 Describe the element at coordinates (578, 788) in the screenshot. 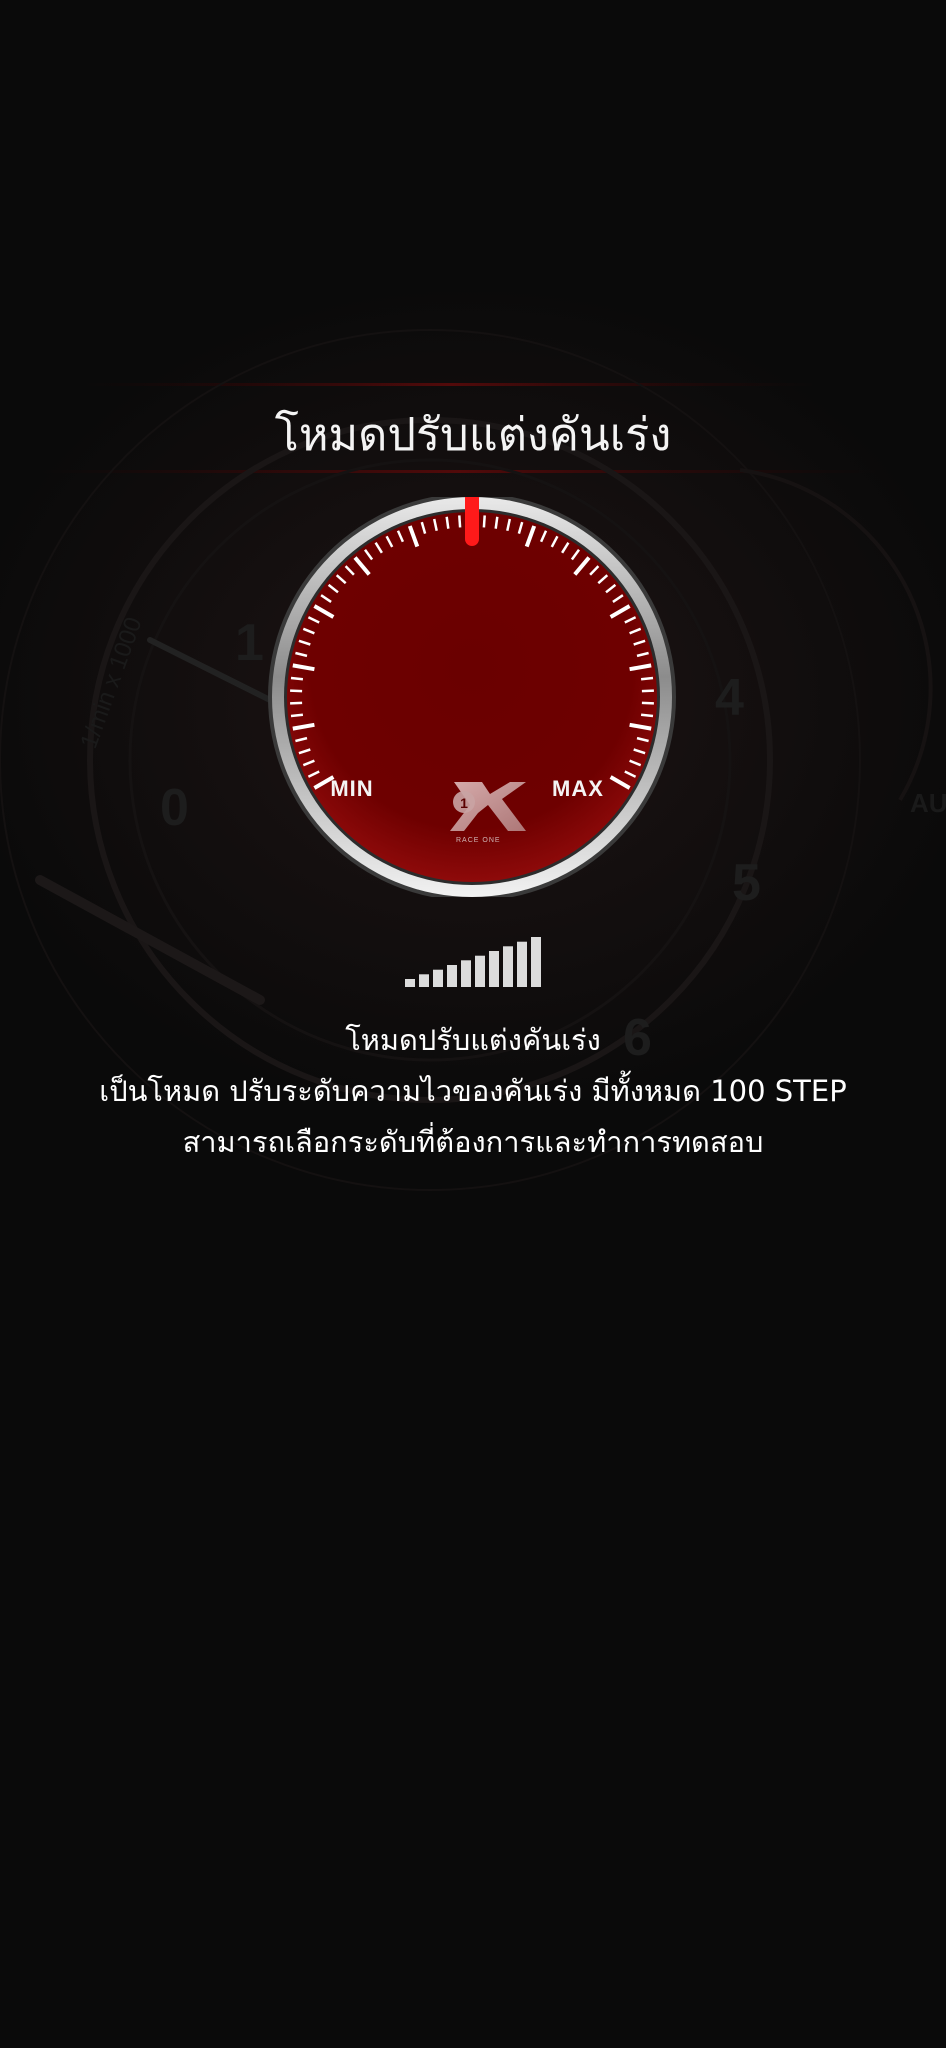

I see `gauge-max-label: MAX` at that location.